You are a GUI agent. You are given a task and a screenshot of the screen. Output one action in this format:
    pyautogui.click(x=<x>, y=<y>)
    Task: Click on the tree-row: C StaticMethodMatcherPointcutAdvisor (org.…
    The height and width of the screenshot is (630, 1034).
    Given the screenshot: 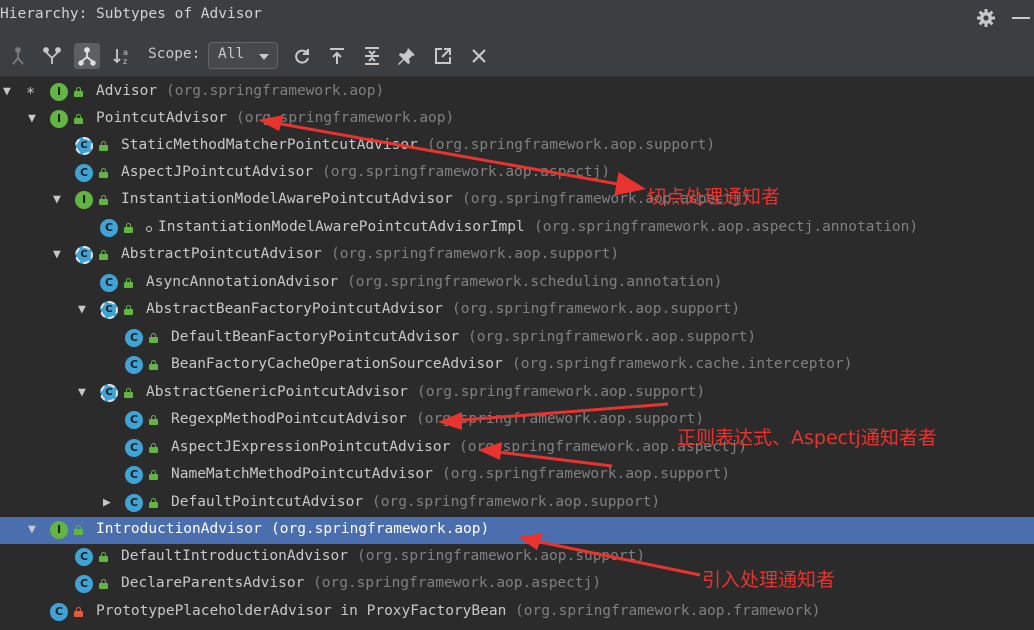 What is the action you would take?
    pyautogui.click(x=517, y=146)
    